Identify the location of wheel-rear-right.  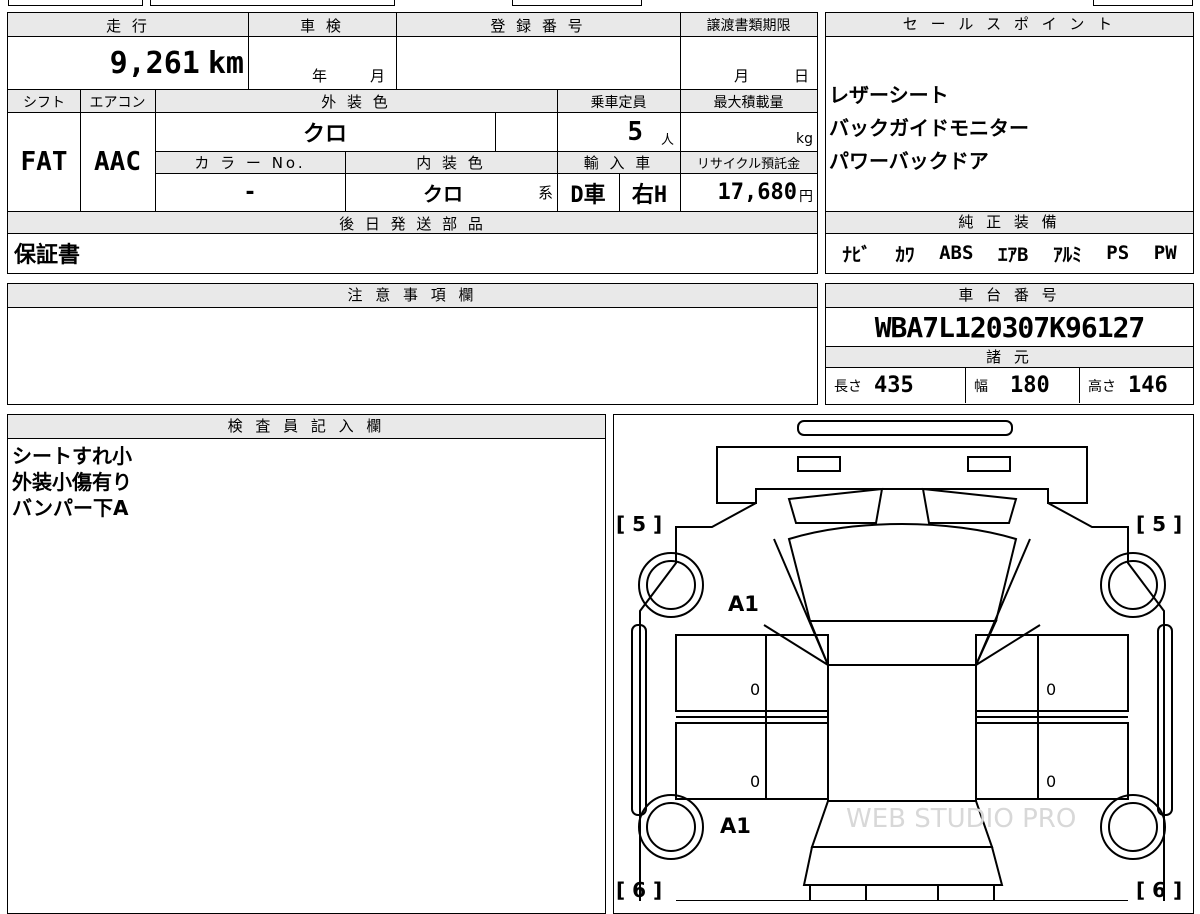
(1133, 827).